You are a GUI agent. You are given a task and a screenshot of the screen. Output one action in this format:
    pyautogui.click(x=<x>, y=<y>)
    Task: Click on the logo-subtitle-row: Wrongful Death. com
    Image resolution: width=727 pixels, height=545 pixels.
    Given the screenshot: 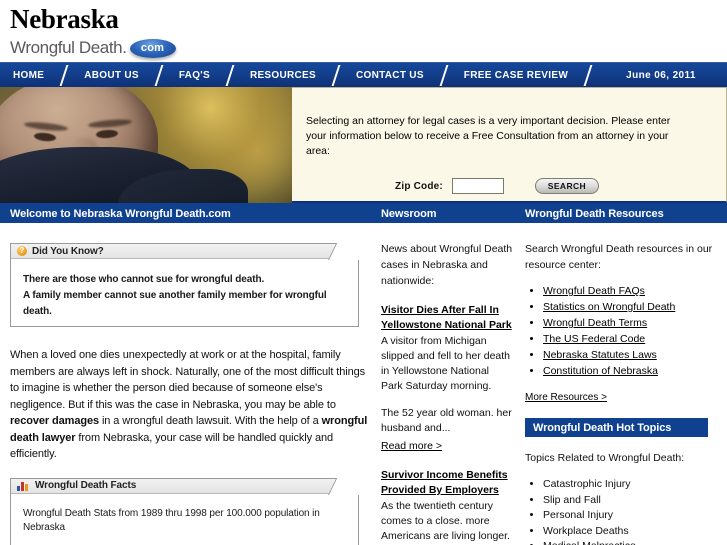 What is the action you would take?
    pyautogui.click(x=368, y=48)
    